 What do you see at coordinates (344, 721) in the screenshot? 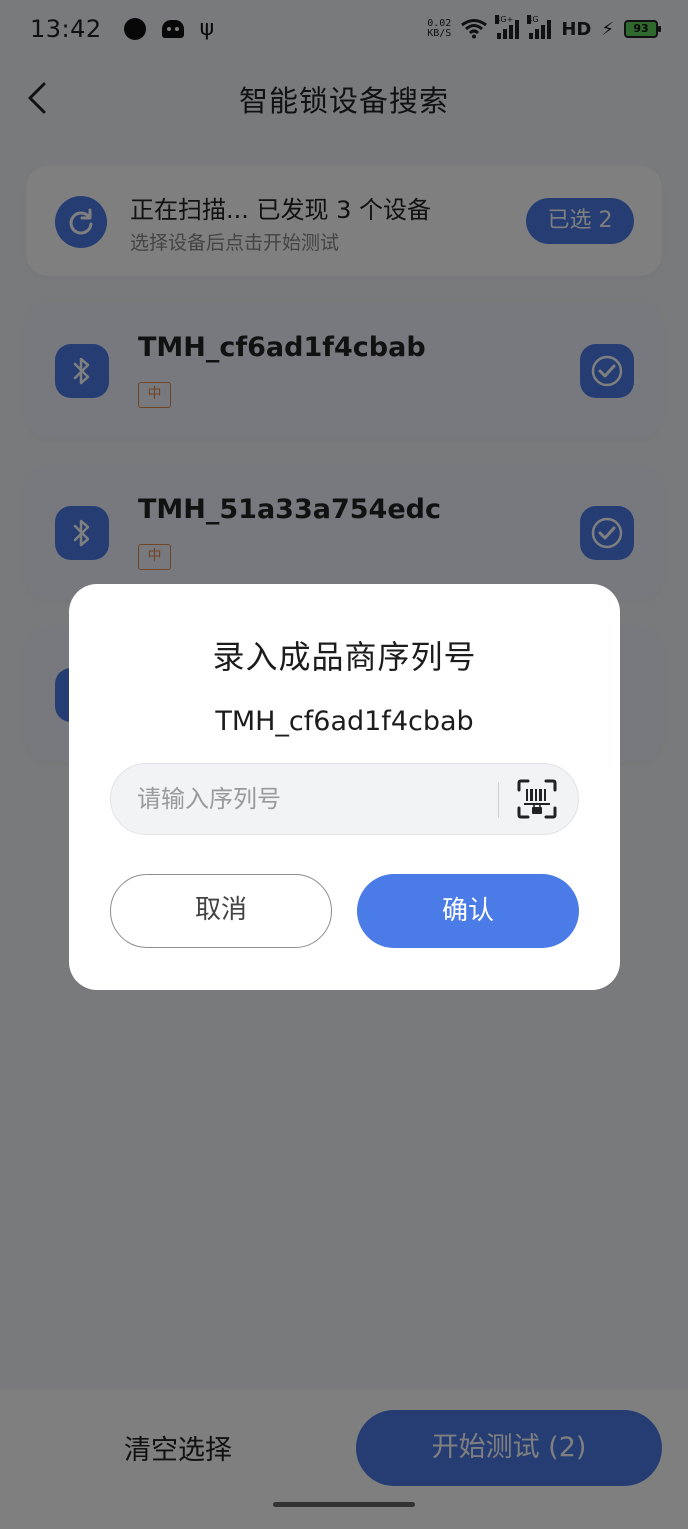
I see `dialog-device-name: TMH_cf6ad1f4cbab` at bounding box center [344, 721].